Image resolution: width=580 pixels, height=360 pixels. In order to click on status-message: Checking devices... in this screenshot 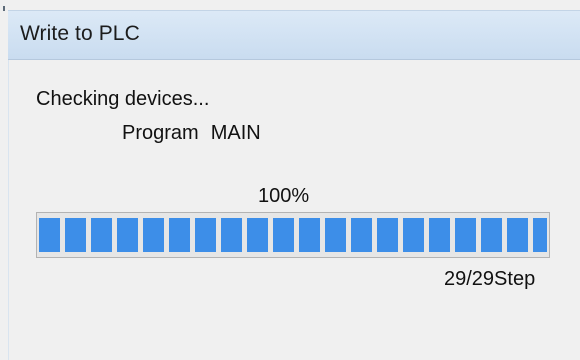, I will do `click(123, 99)`.